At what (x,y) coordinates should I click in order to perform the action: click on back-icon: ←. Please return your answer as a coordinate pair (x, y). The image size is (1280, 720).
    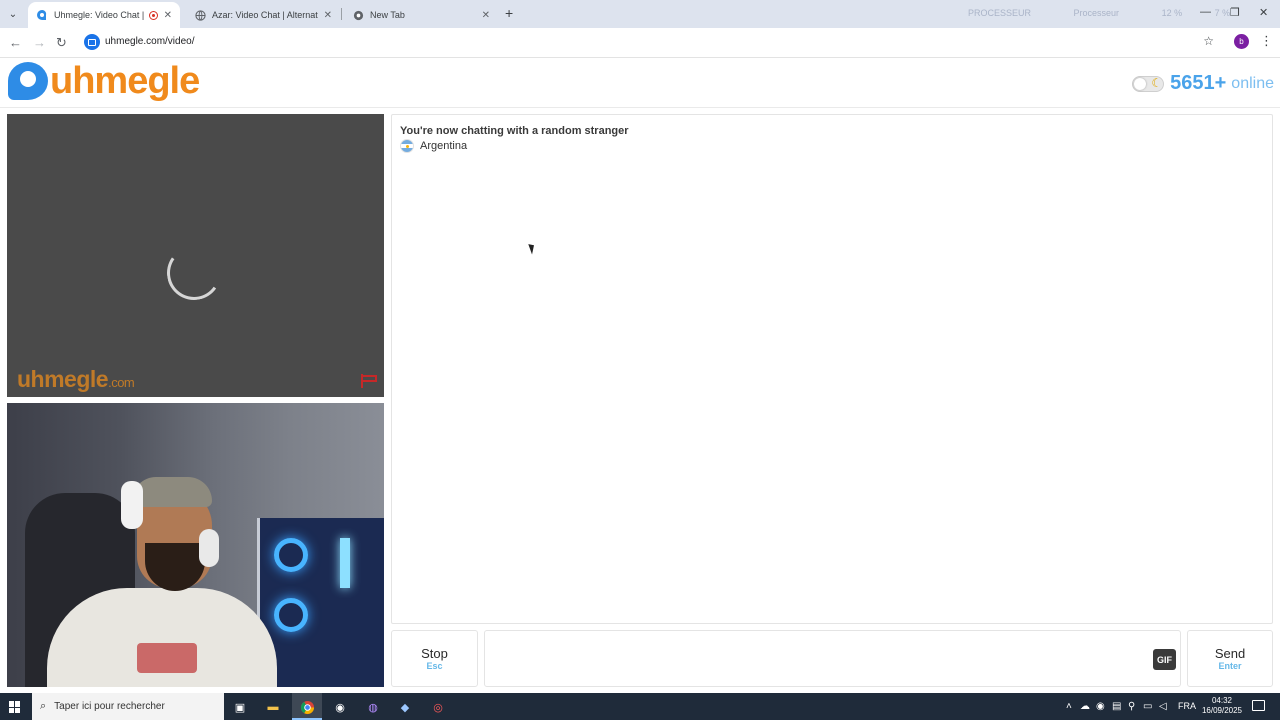
    Looking at the image, I should click on (15, 42).